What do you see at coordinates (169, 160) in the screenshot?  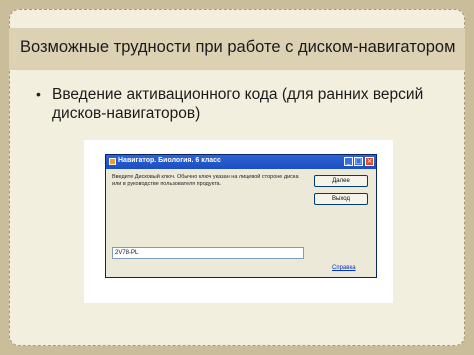 I see `dialog-title: Навигатор. Биология. 6 класс` at bounding box center [169, 160].